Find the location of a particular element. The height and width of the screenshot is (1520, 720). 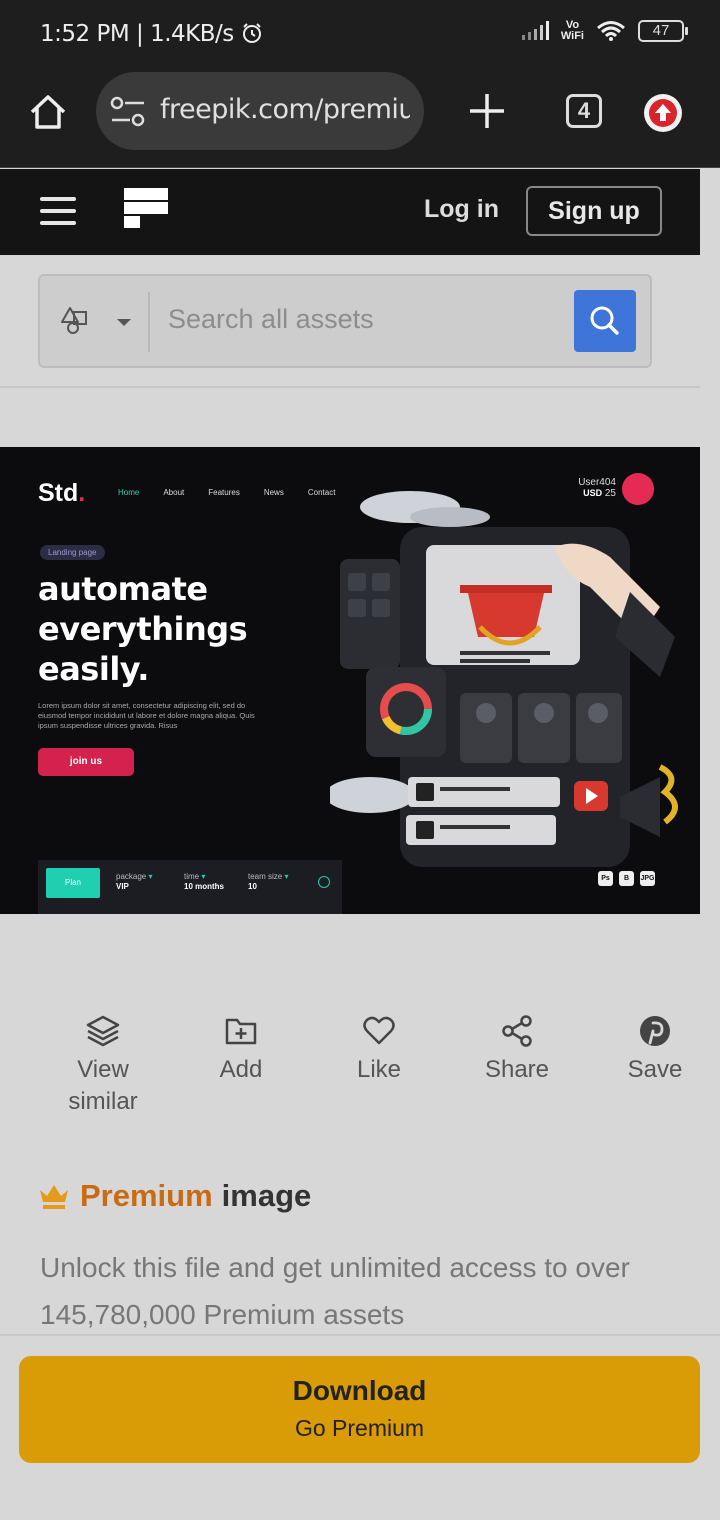

preview-nav-features: Features is located at coordinates (224, 492).